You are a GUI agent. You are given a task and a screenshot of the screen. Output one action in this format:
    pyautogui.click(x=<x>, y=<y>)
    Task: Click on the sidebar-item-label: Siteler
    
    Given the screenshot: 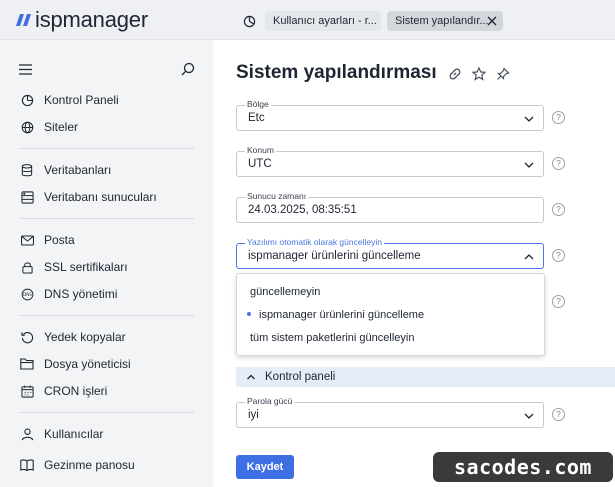 What is the action you would take?
    pyautogui.click(x=61, y=127)
    